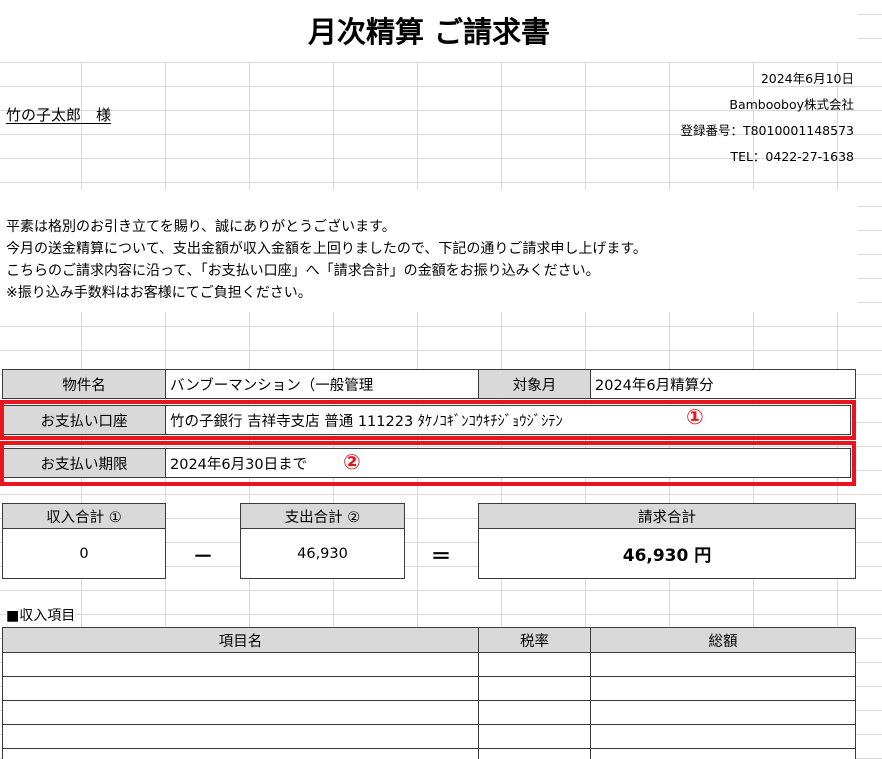  What do you see at coordinates (667, 516) in the screenshot?
I see `billing-total-label: 請求合計` at bounding box center [667, 516].